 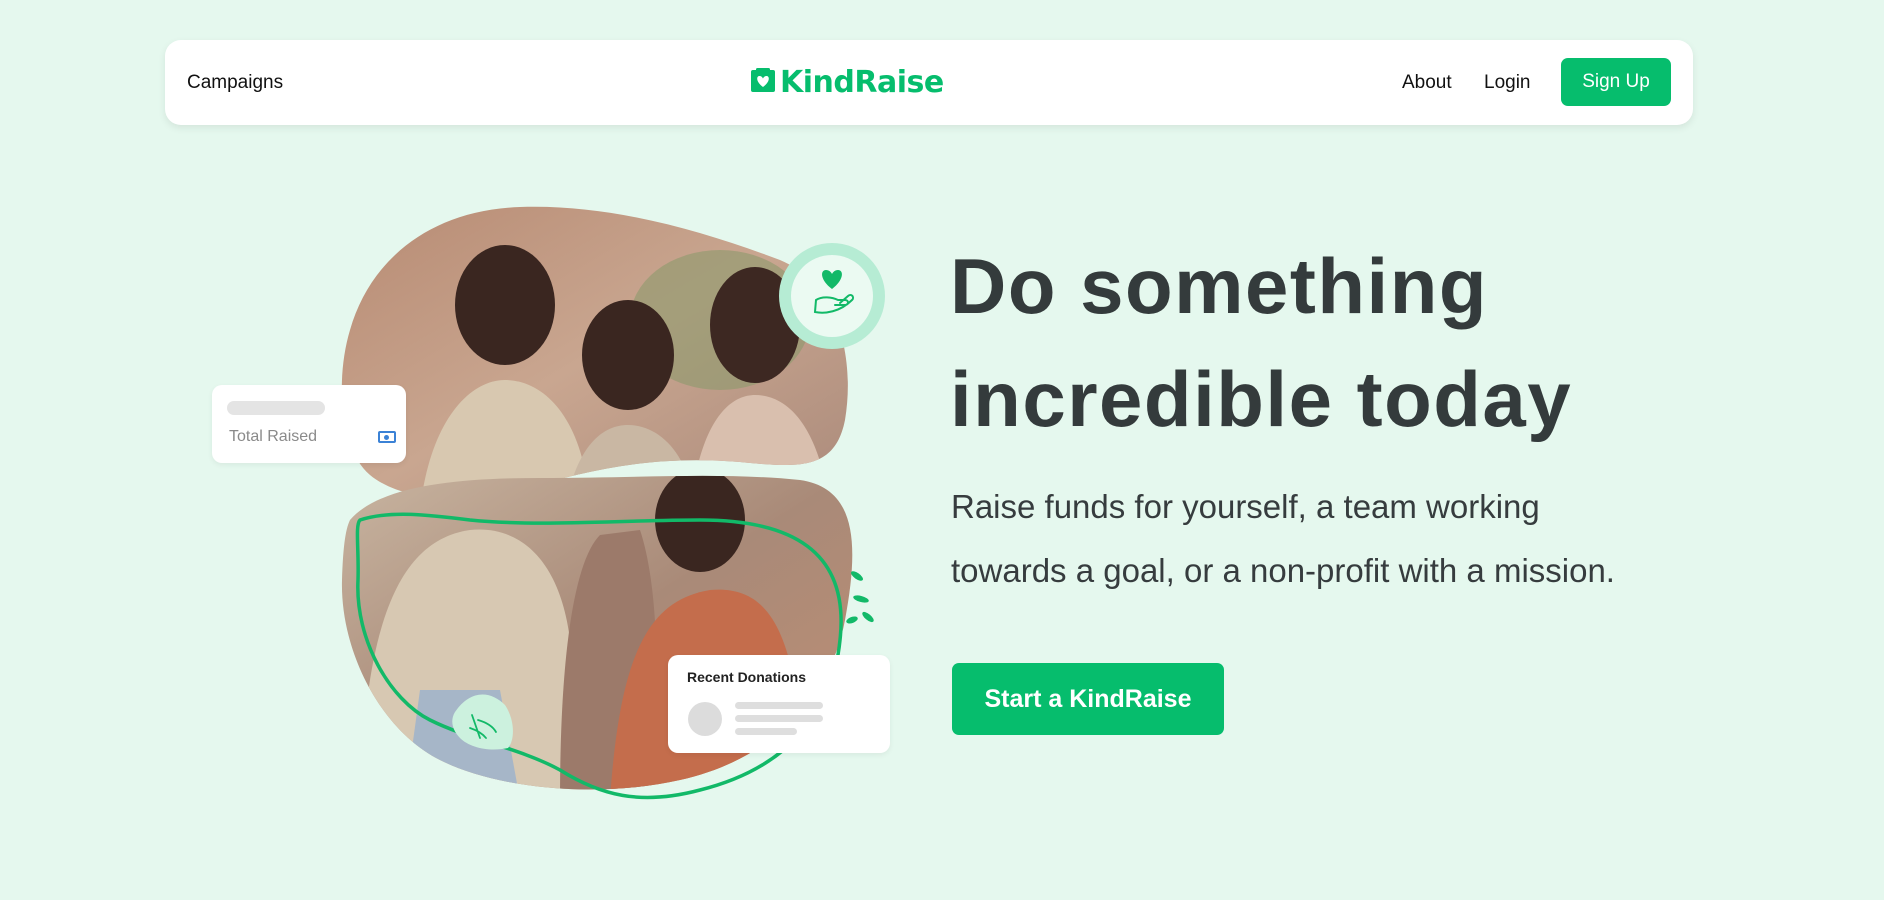 I want to click on placeholder-bar, so click(x=276, y=408).